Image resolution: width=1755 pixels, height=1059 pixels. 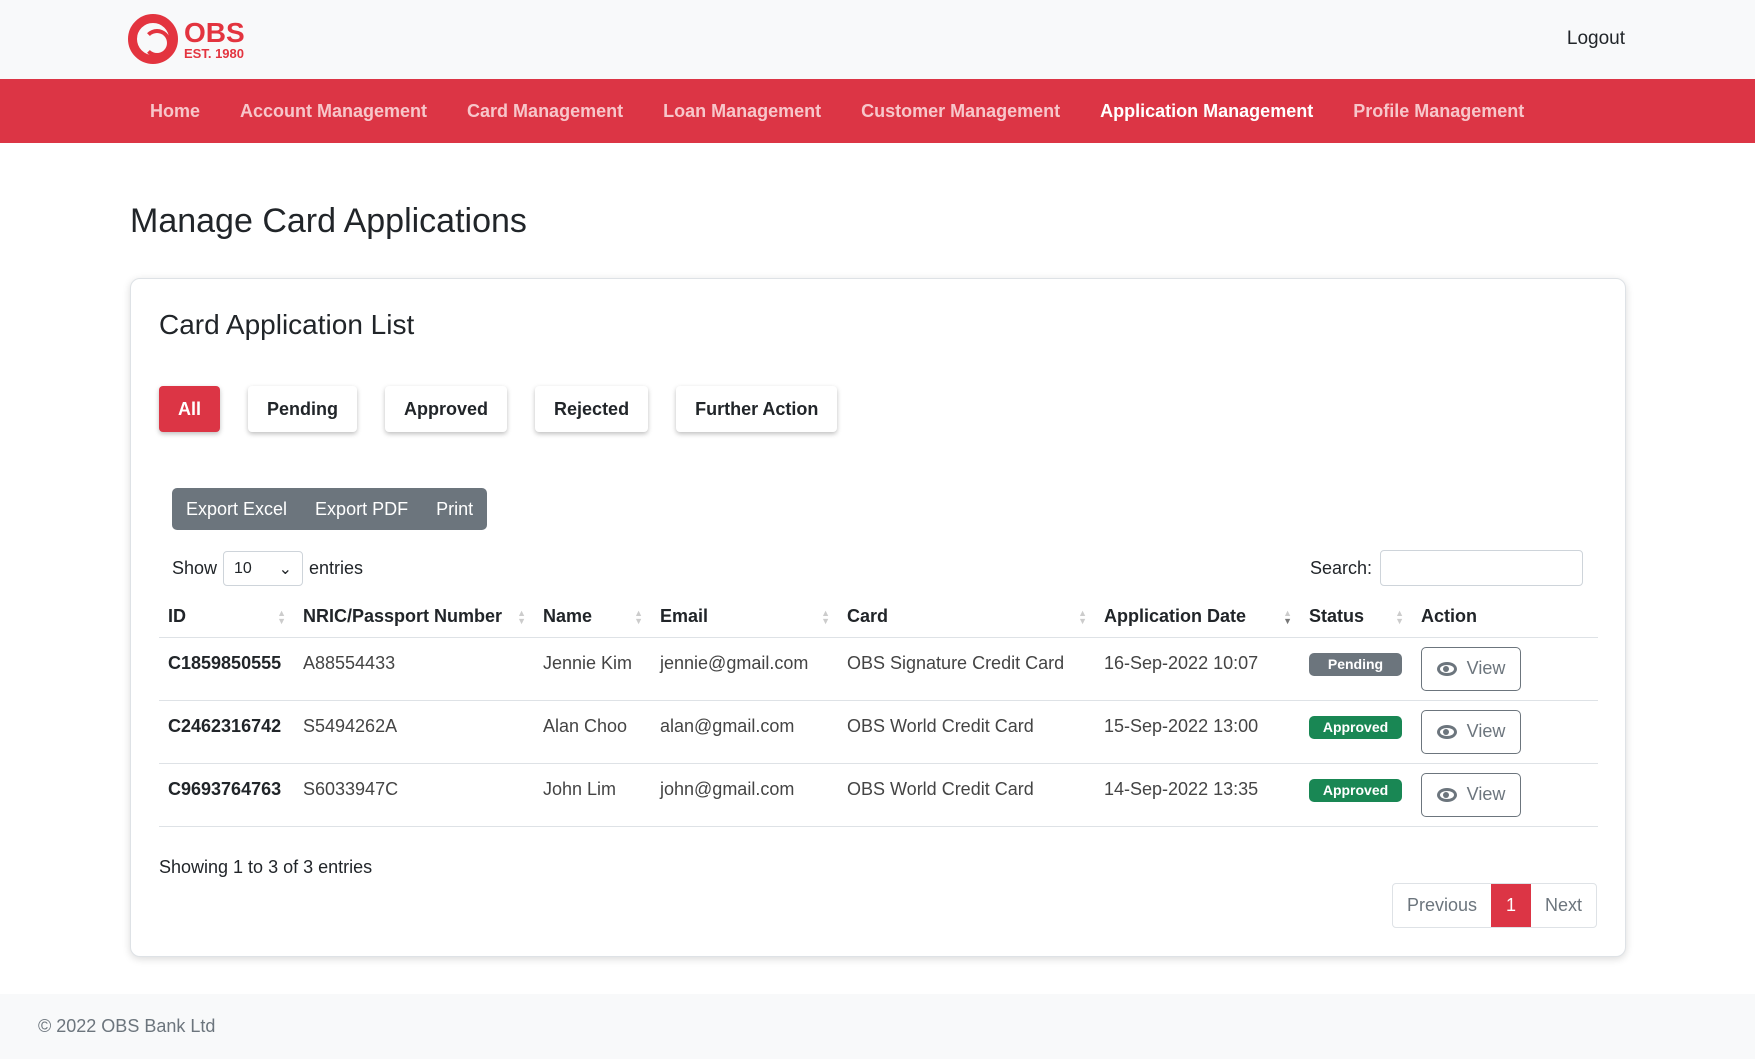 I want to click on status-badge: Pending, so click(x=1355, y=664).